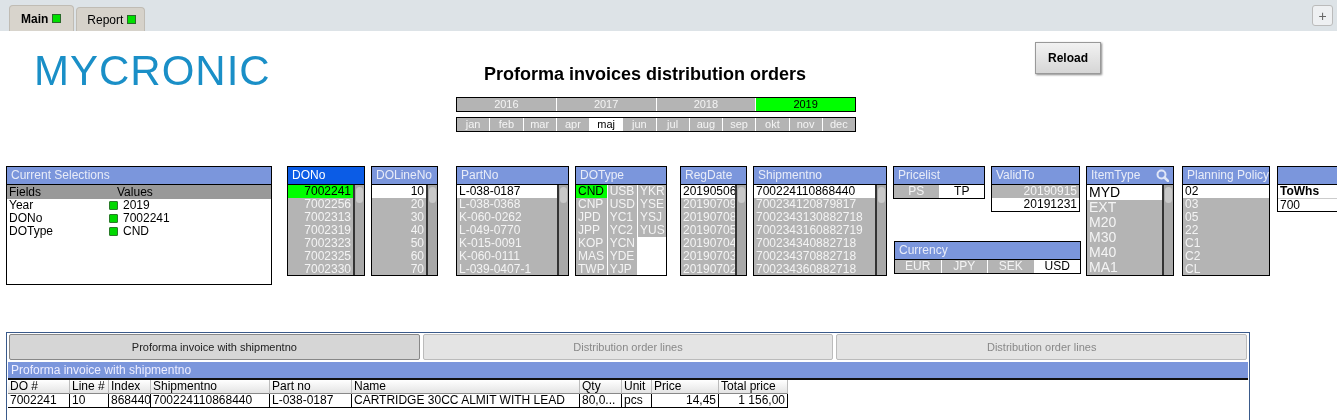  What do you see at coordinates (1010, 266) in the screenshot?
I see `list-item: SEK` at bounding box center [1010, 266].